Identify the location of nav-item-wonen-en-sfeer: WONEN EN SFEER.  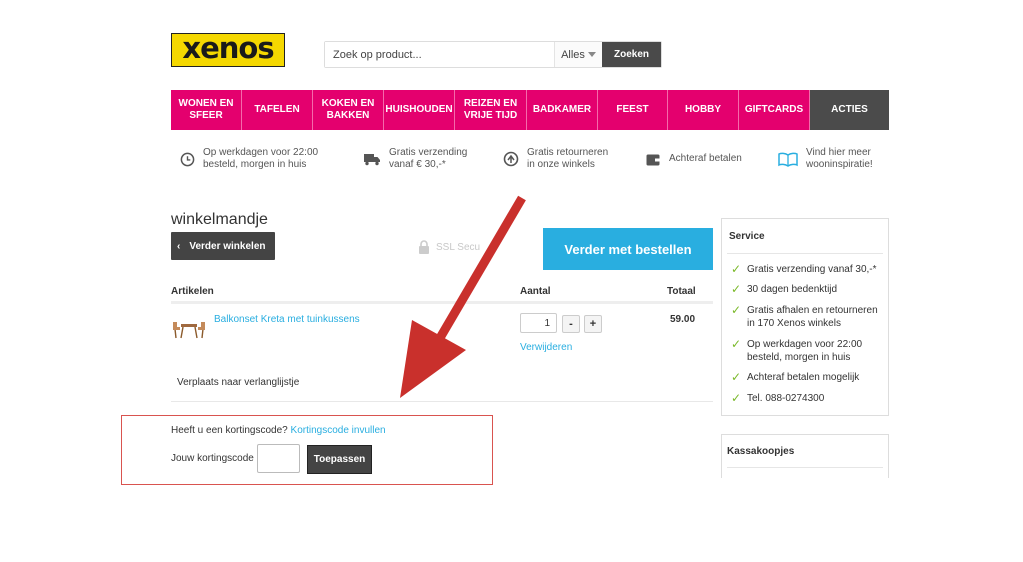
(206, 110).